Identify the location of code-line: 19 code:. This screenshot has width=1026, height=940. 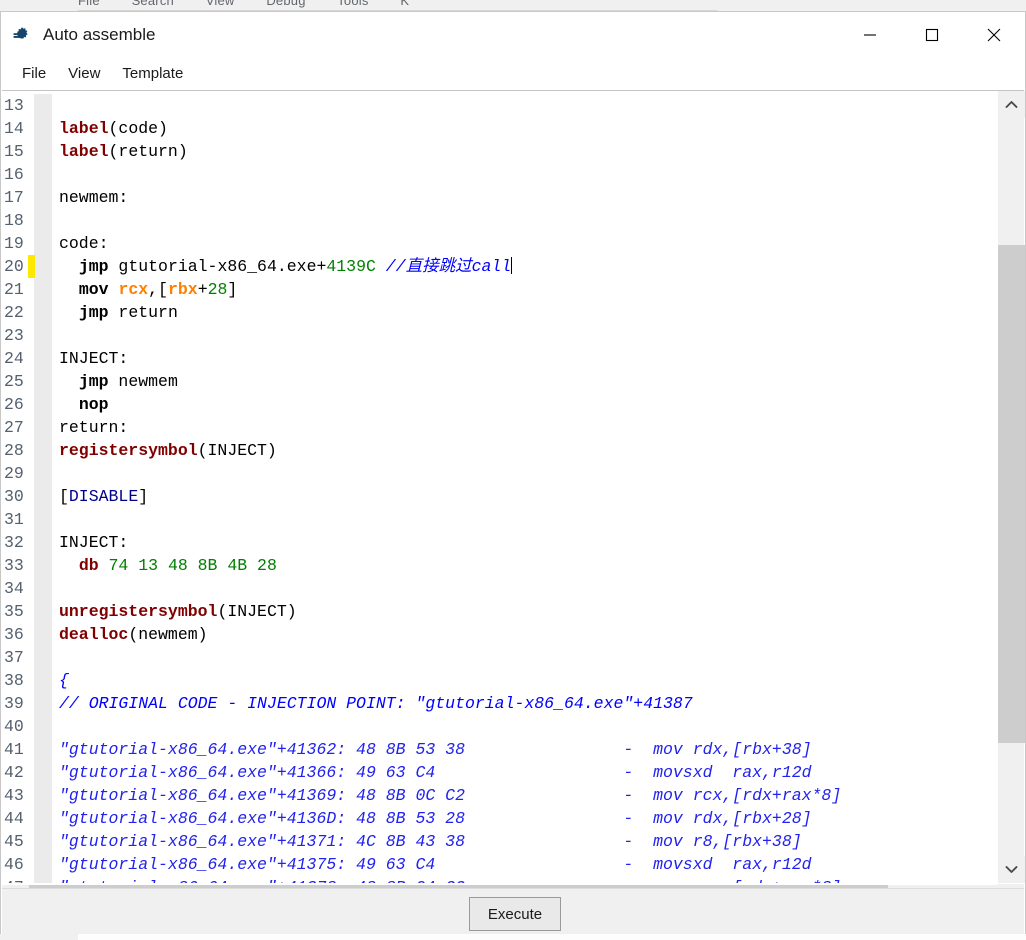
(499, 243).